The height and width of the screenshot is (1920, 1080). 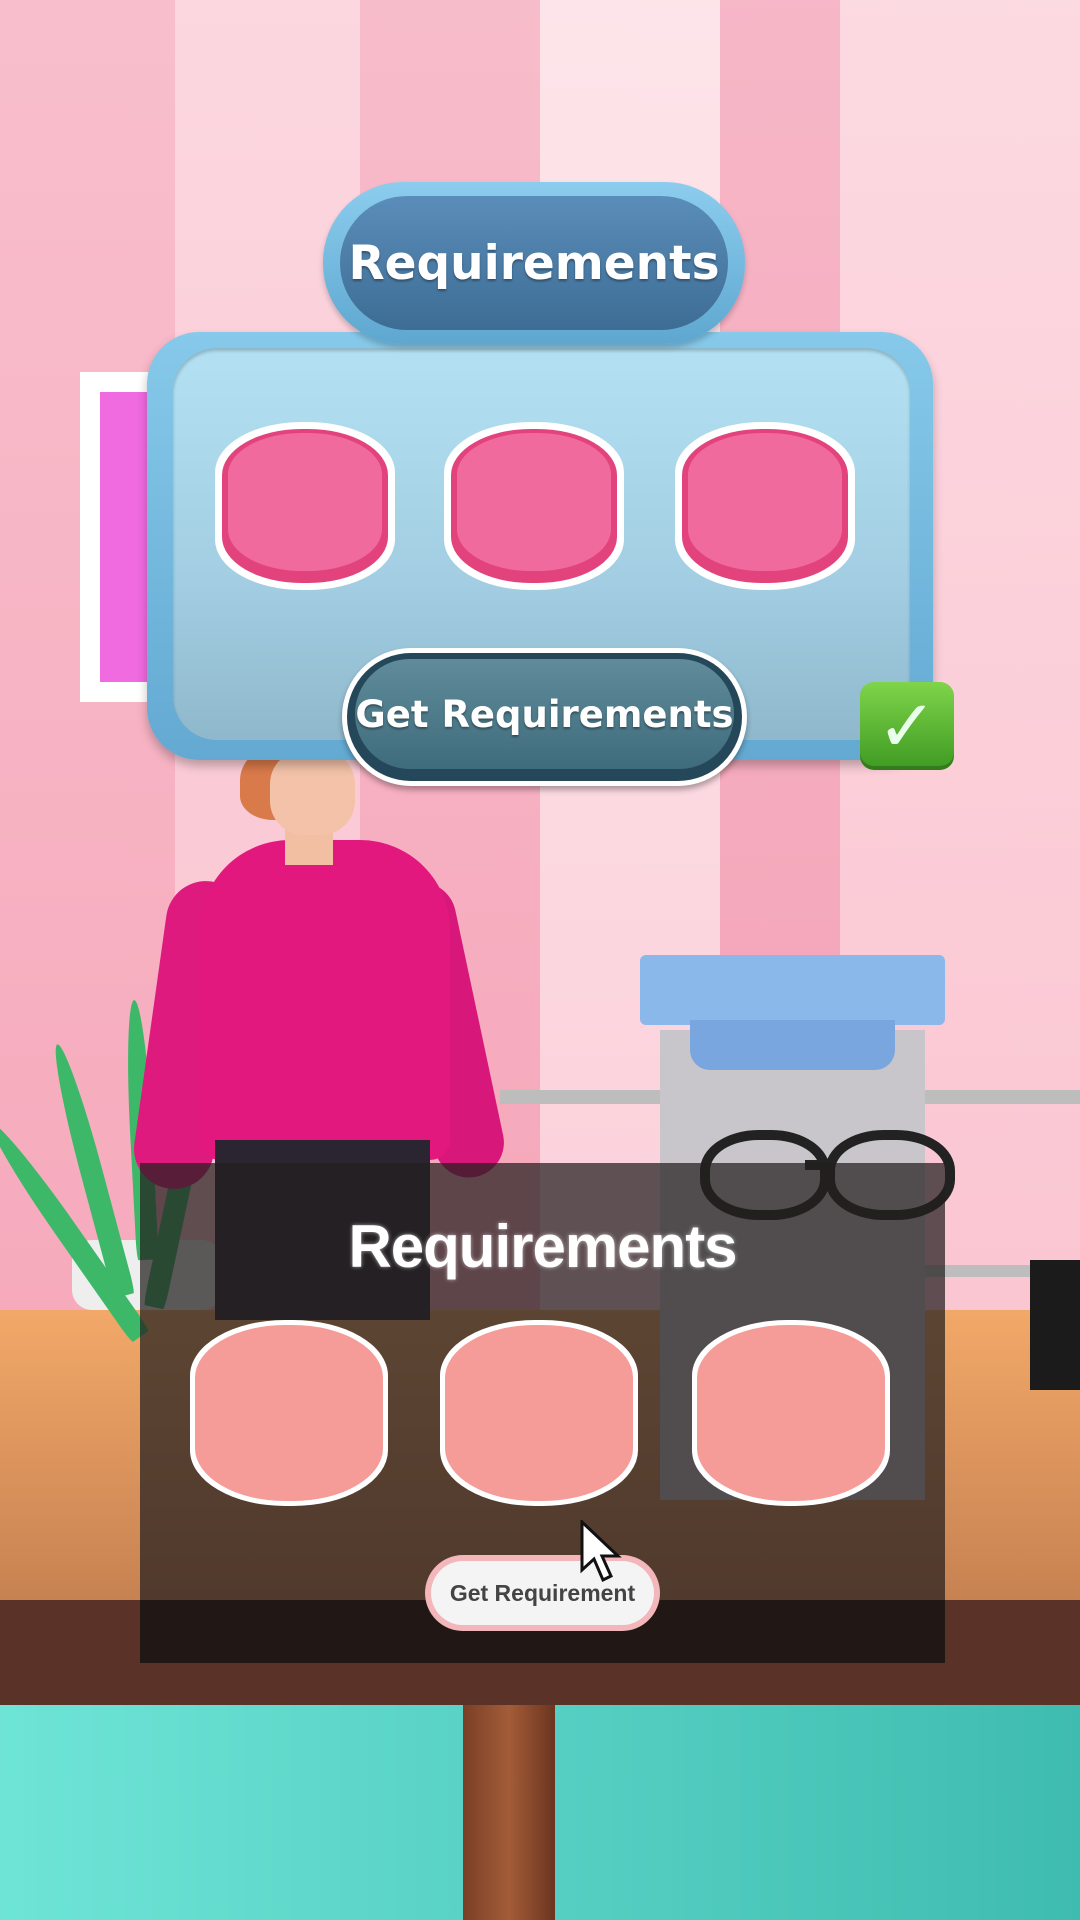 What do you see at coordinates (1055, 1325) in the screenshot?
I see `display-frame` at bounding box center [1055, 1325].